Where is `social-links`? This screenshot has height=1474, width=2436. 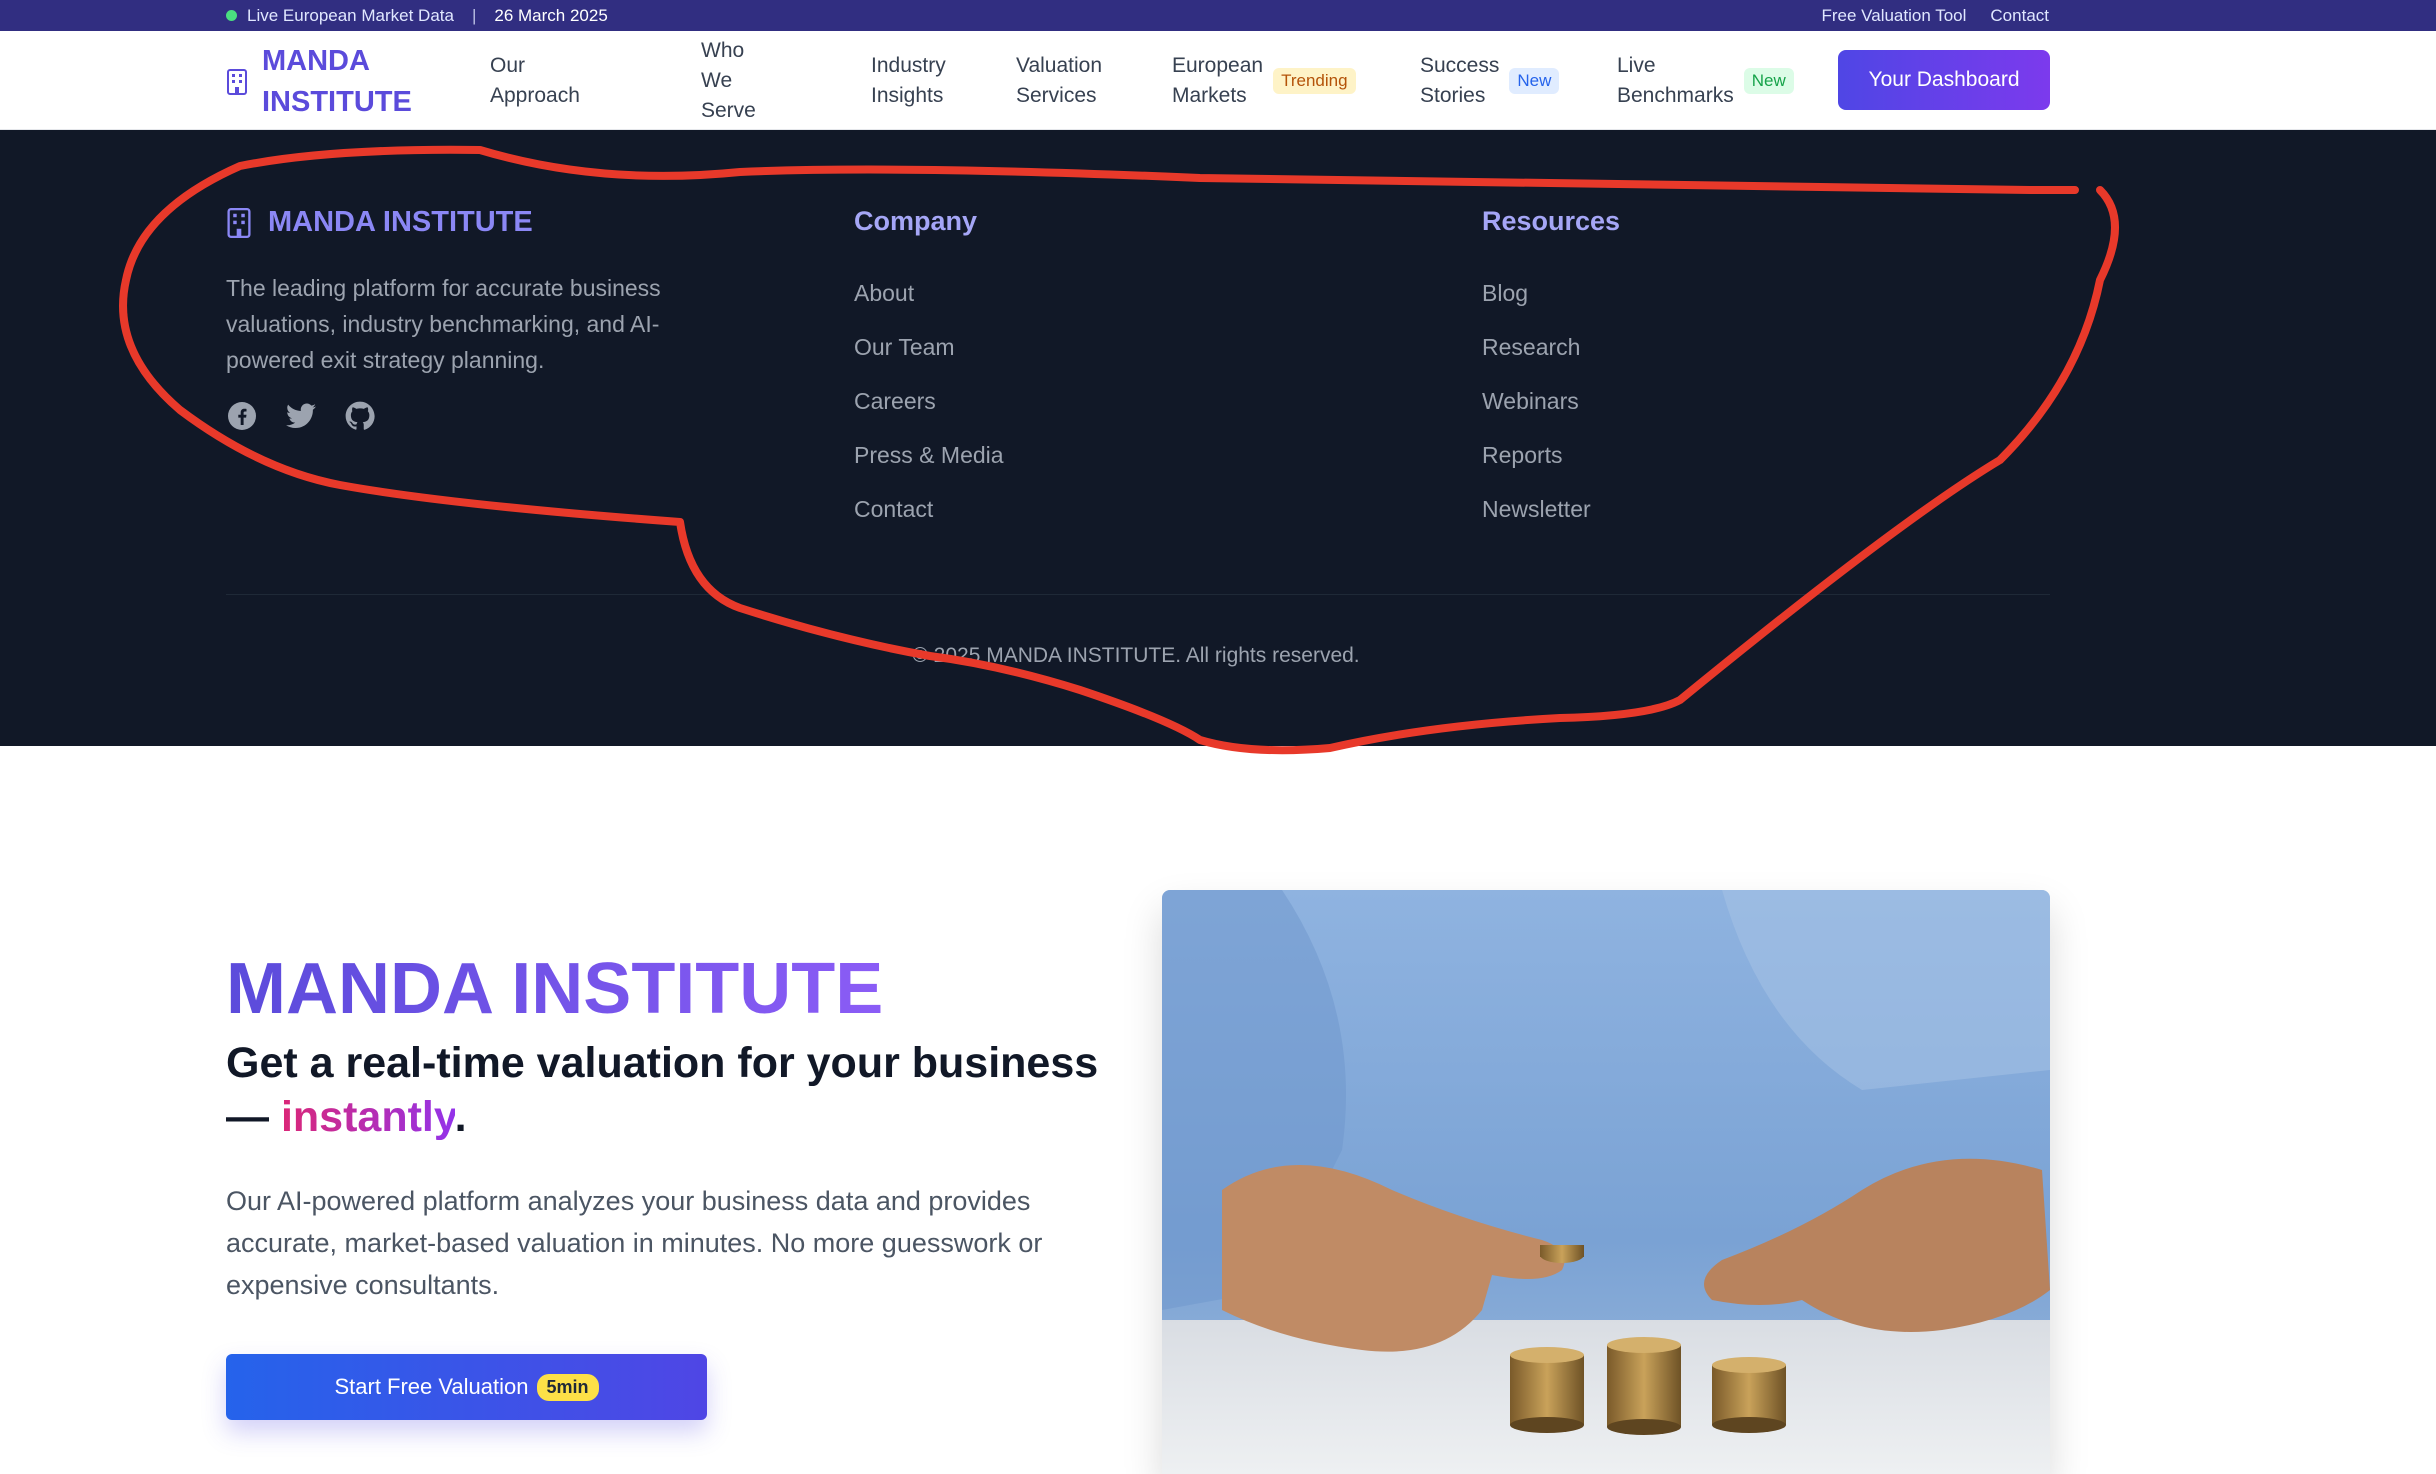
social-links is located at coordinates (301, 416).